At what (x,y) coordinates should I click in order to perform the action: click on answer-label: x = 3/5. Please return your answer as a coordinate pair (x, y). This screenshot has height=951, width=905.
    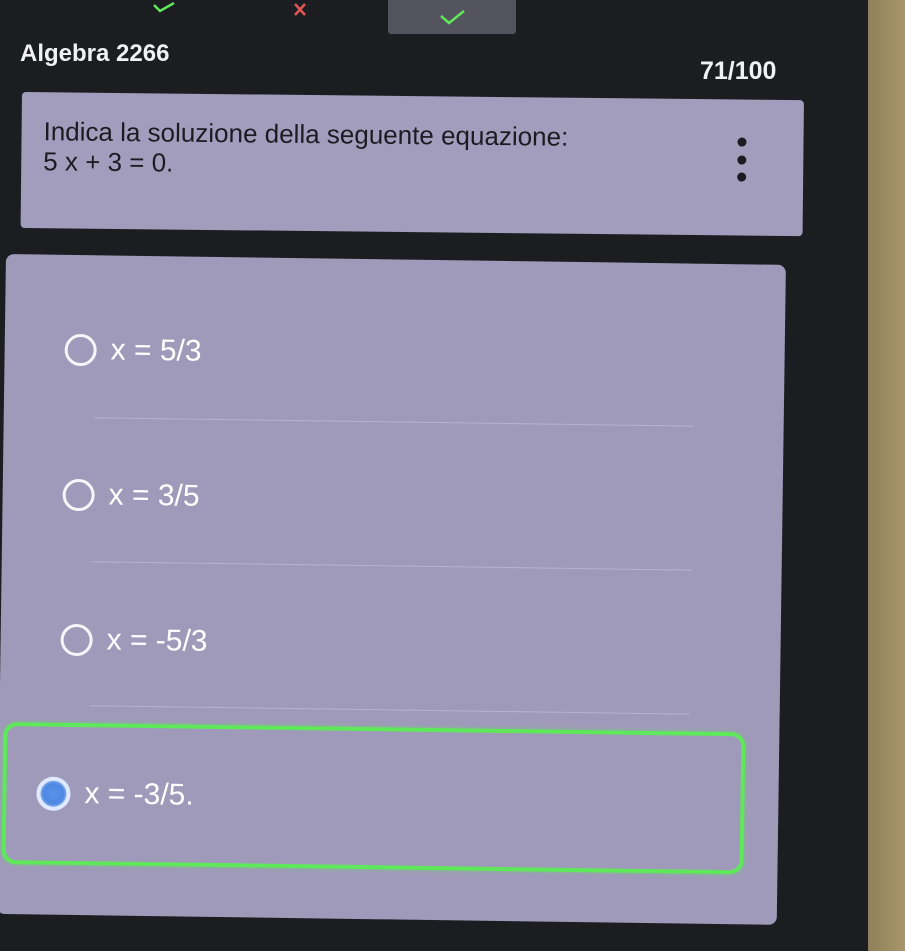
    Looking at the image, I should click on (154, 495).